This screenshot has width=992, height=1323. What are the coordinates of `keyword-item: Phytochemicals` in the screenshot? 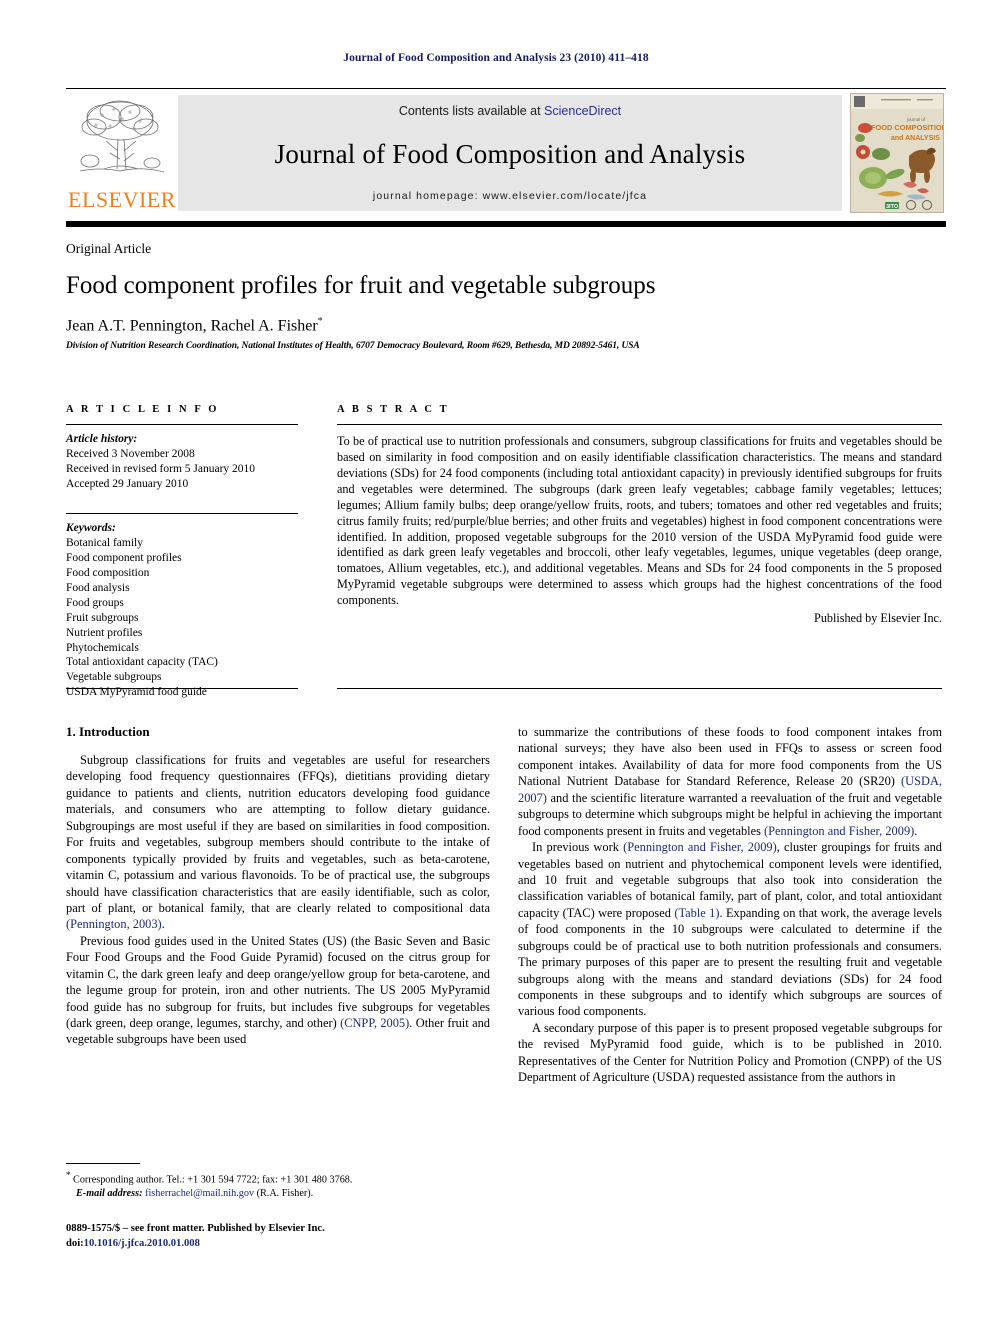 It's located at (102, 647).